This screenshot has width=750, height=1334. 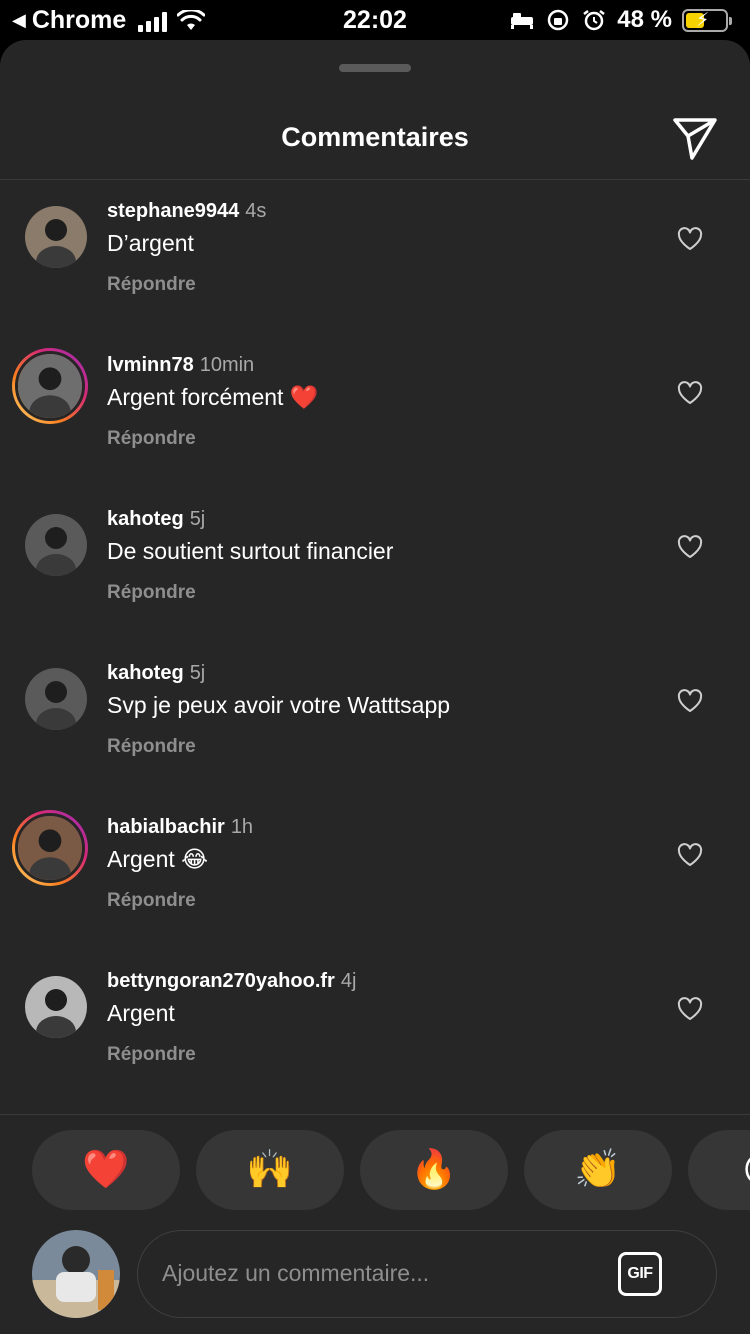 I want to click on sleep-icon, so click(x=522, y=21).